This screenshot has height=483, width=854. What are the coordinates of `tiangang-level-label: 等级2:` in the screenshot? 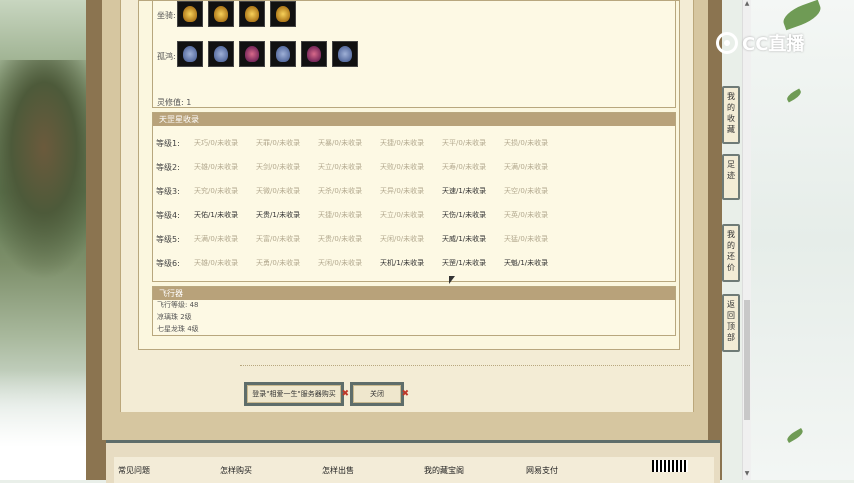 It's located at (168, 167).